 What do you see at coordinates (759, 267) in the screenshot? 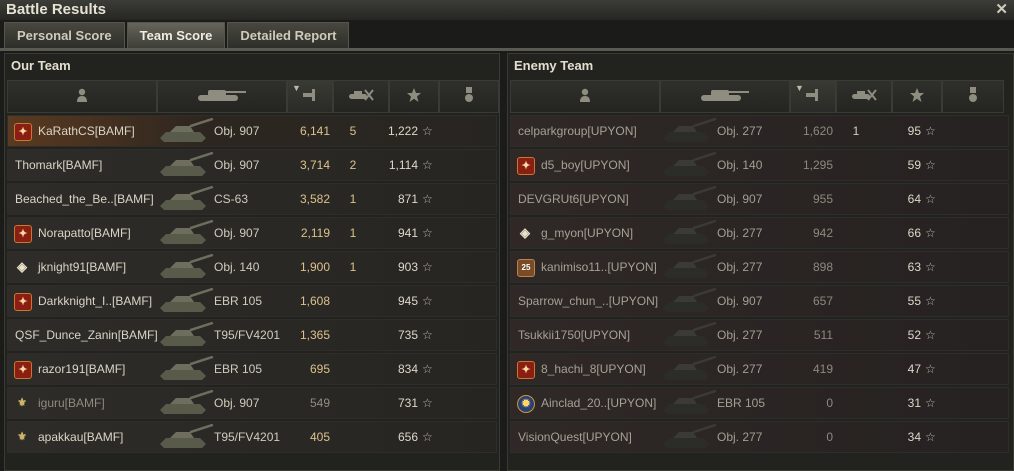
I see `player-row: 25 kanimiso11..[UPYON] Obj. 277 898 63 ☆` at bounding box center [759, 267].